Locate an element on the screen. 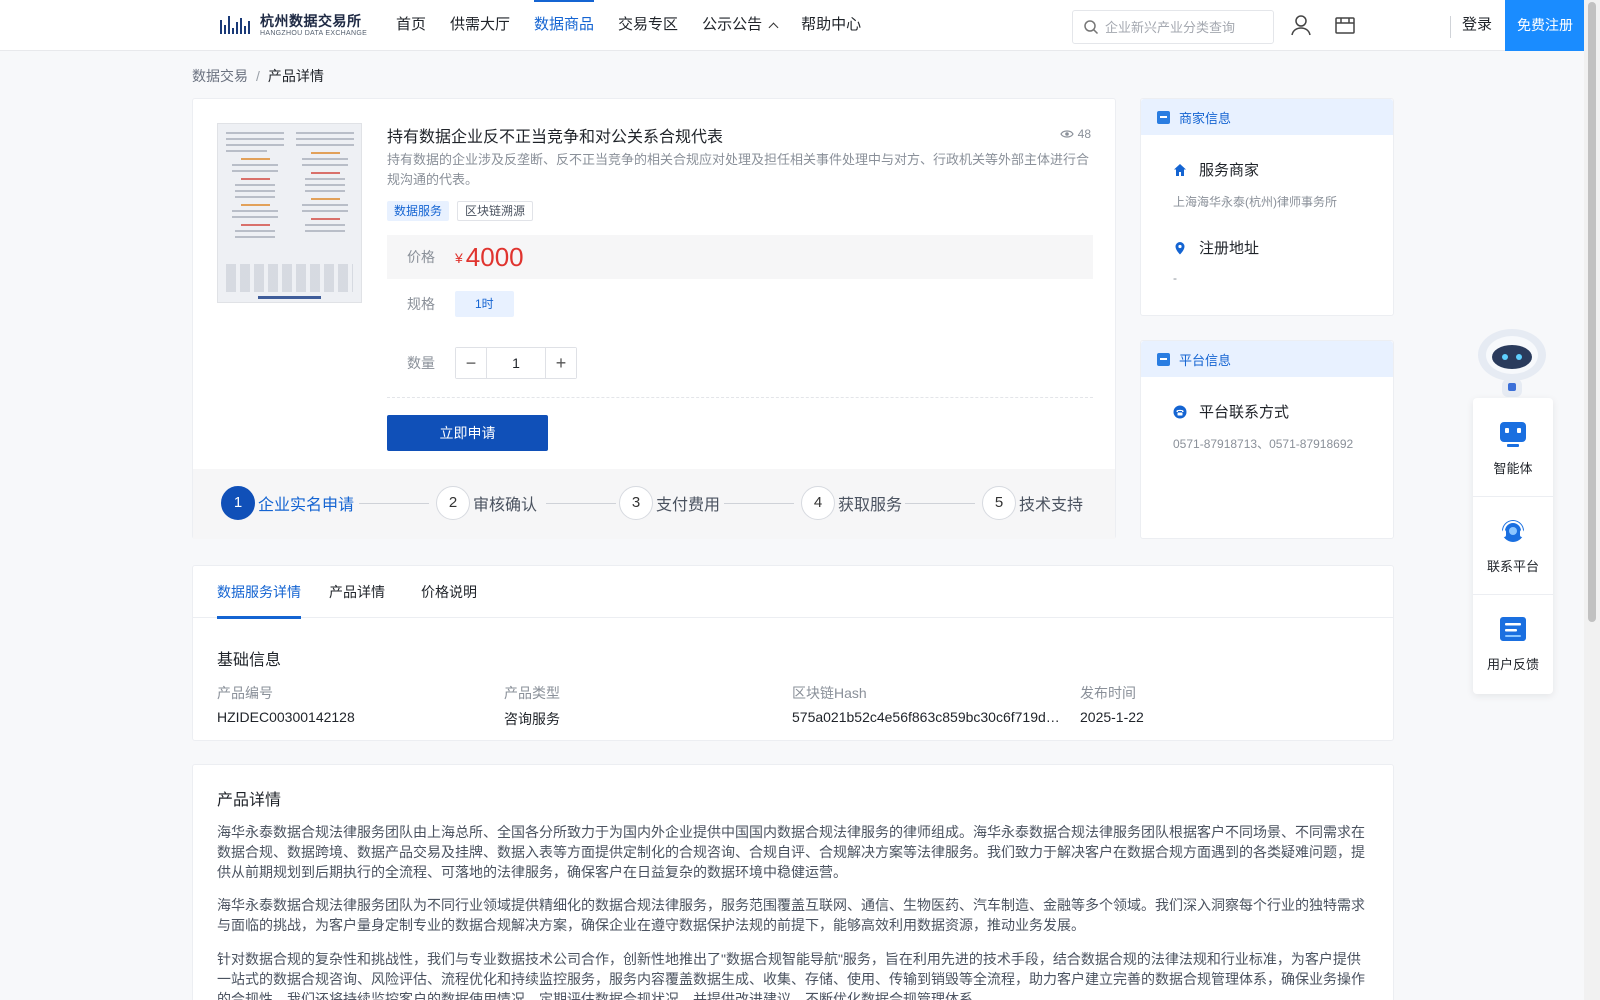 The height and width of the screenshot is (1000, 1600). step-label: 审核确认 is located at coordinates (505, 505).